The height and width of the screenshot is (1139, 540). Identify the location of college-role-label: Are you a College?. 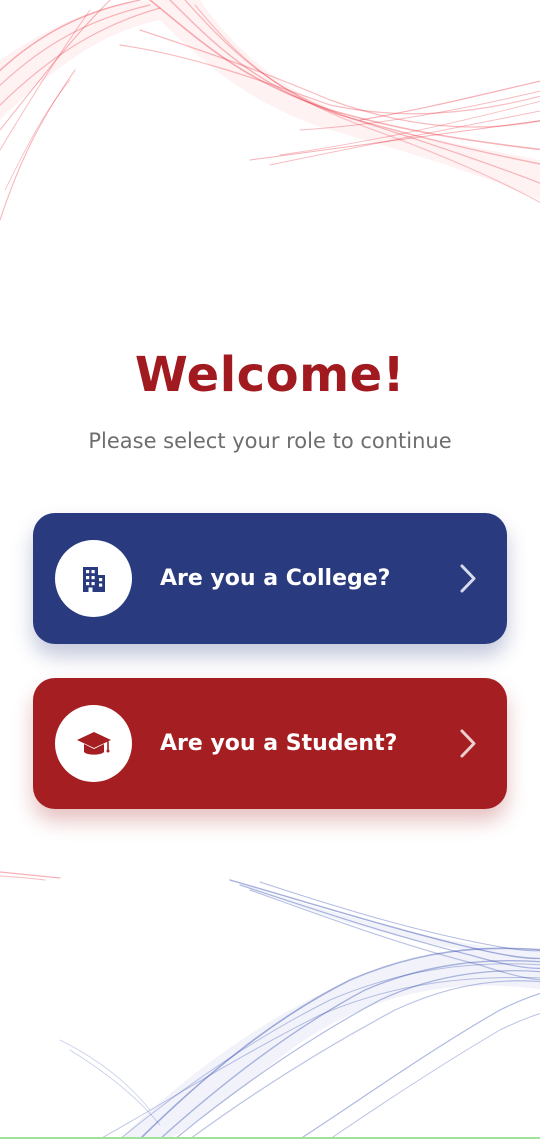
(275, 578).